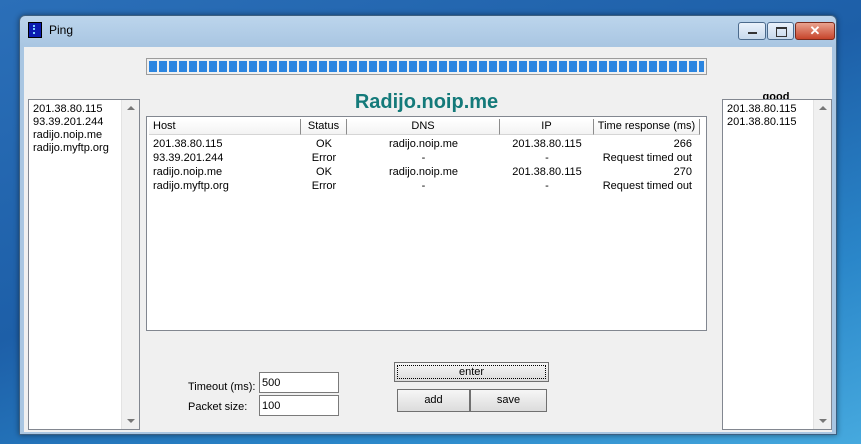  What do you see at coordinates (433, 400) in the screenshot?
I see `add-button: add` at bounding box center [433, 400].